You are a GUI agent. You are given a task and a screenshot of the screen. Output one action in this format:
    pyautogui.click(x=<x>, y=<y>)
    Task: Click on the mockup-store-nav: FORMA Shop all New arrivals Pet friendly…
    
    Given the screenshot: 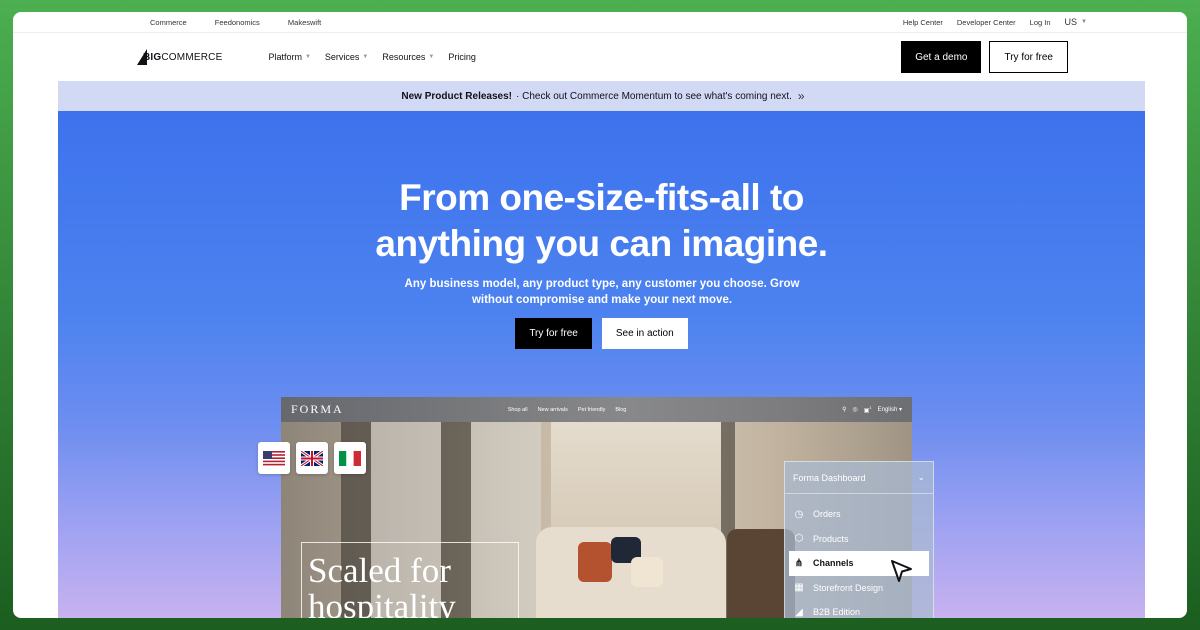 What is the action you would take?
    pyautogui.click(x=596, y=409)
    